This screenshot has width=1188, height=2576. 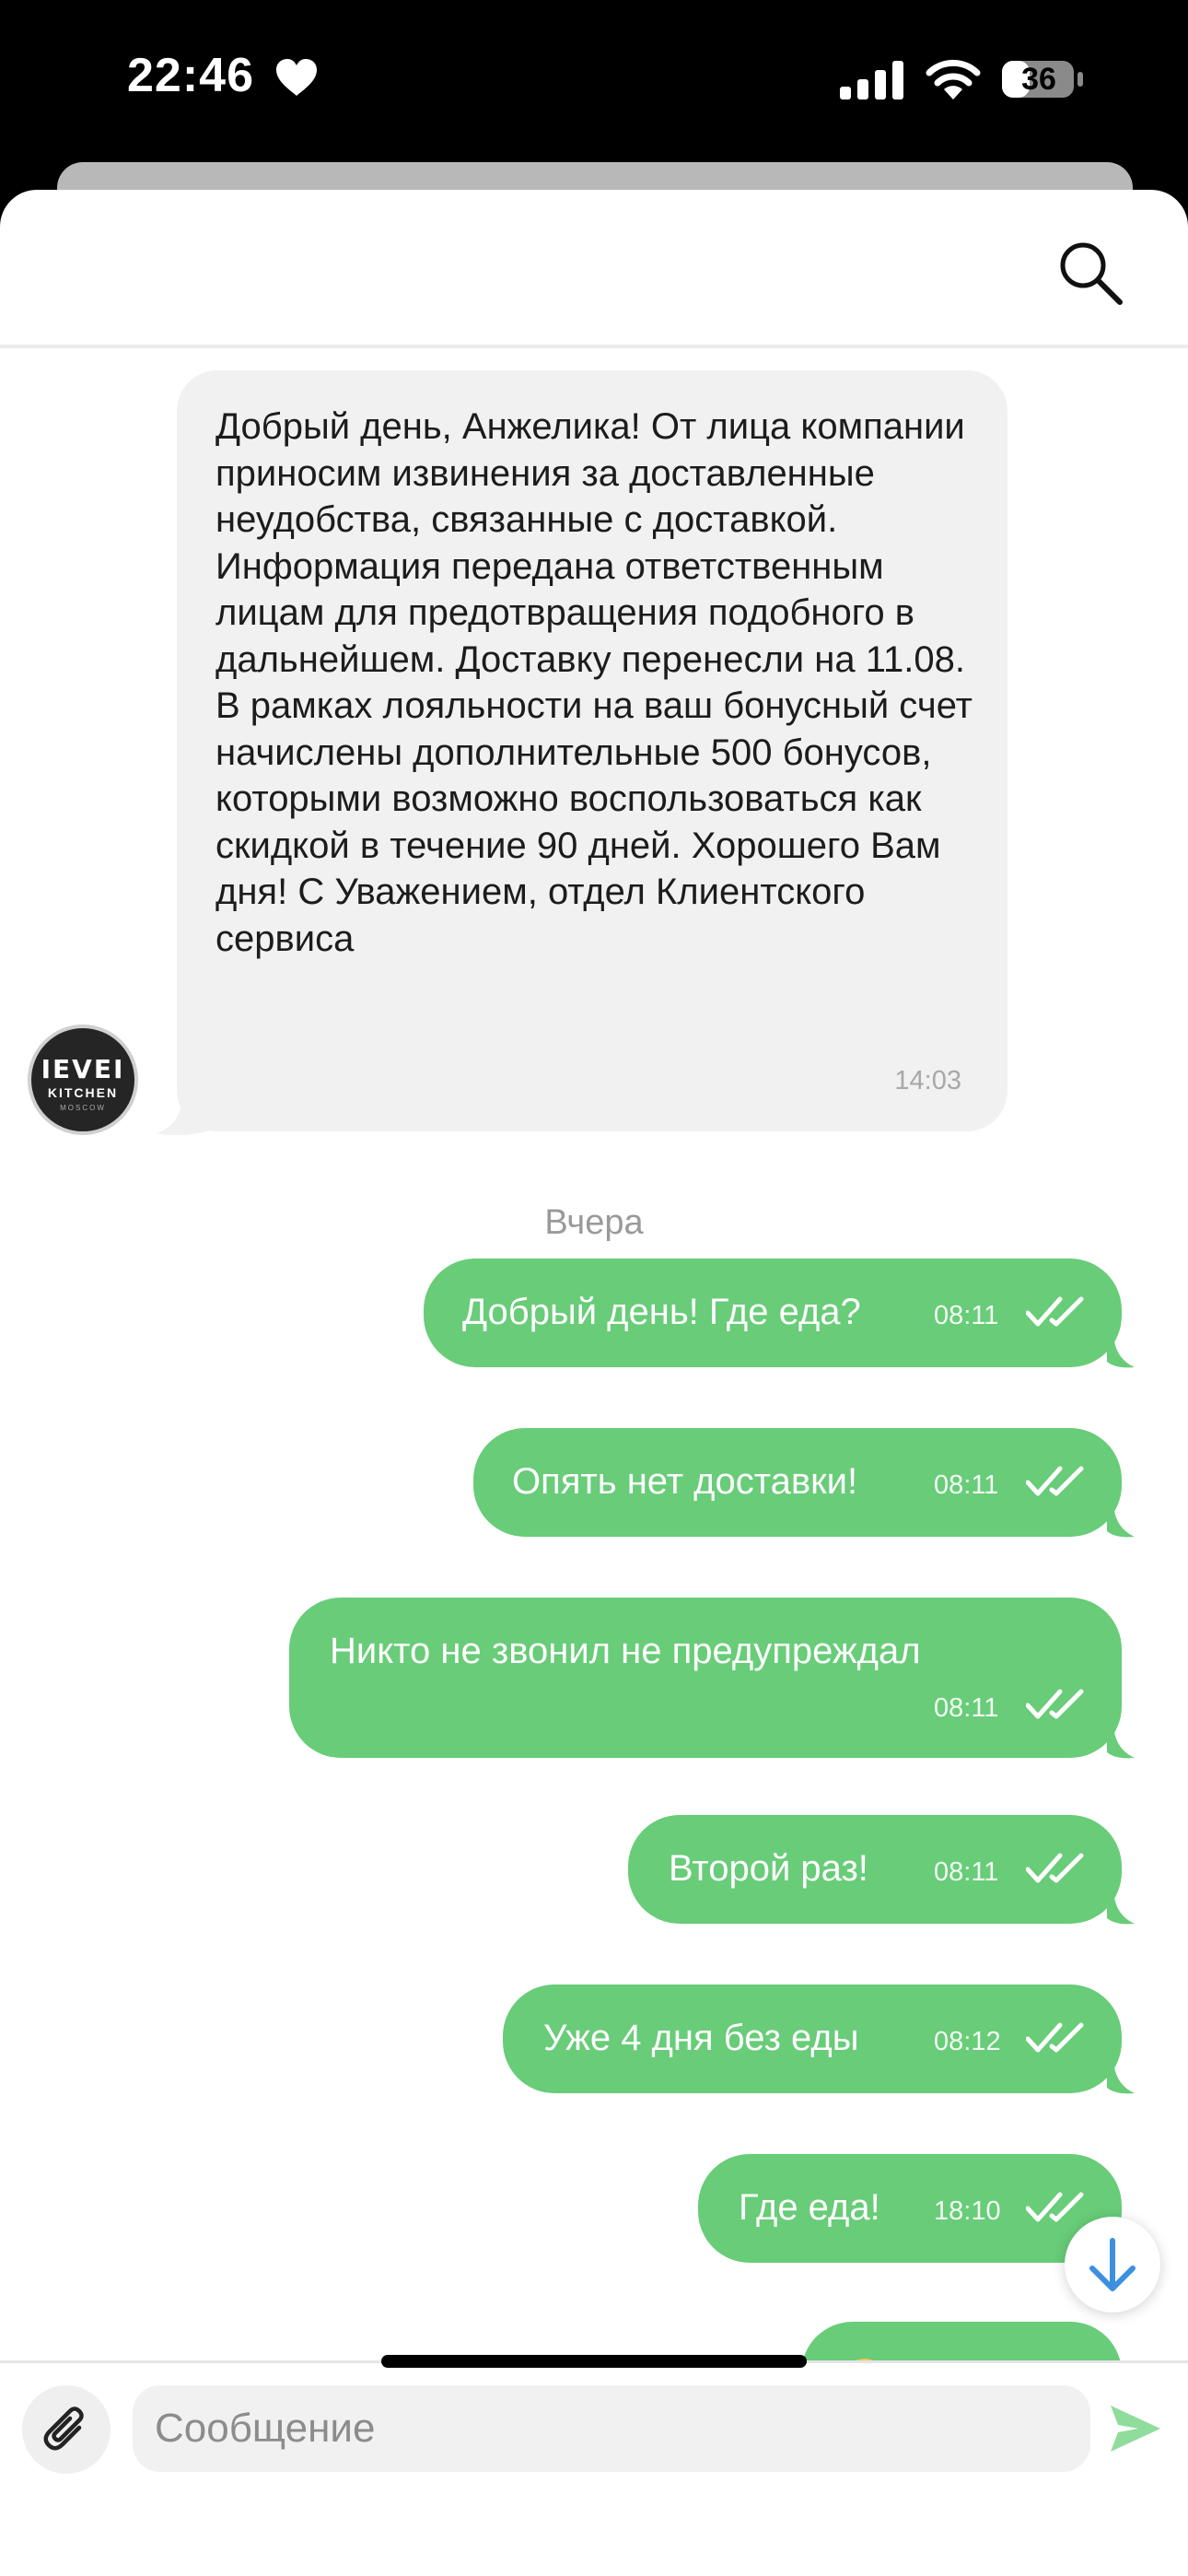 I want to click on heart-icon, so click(x=296, y=77).